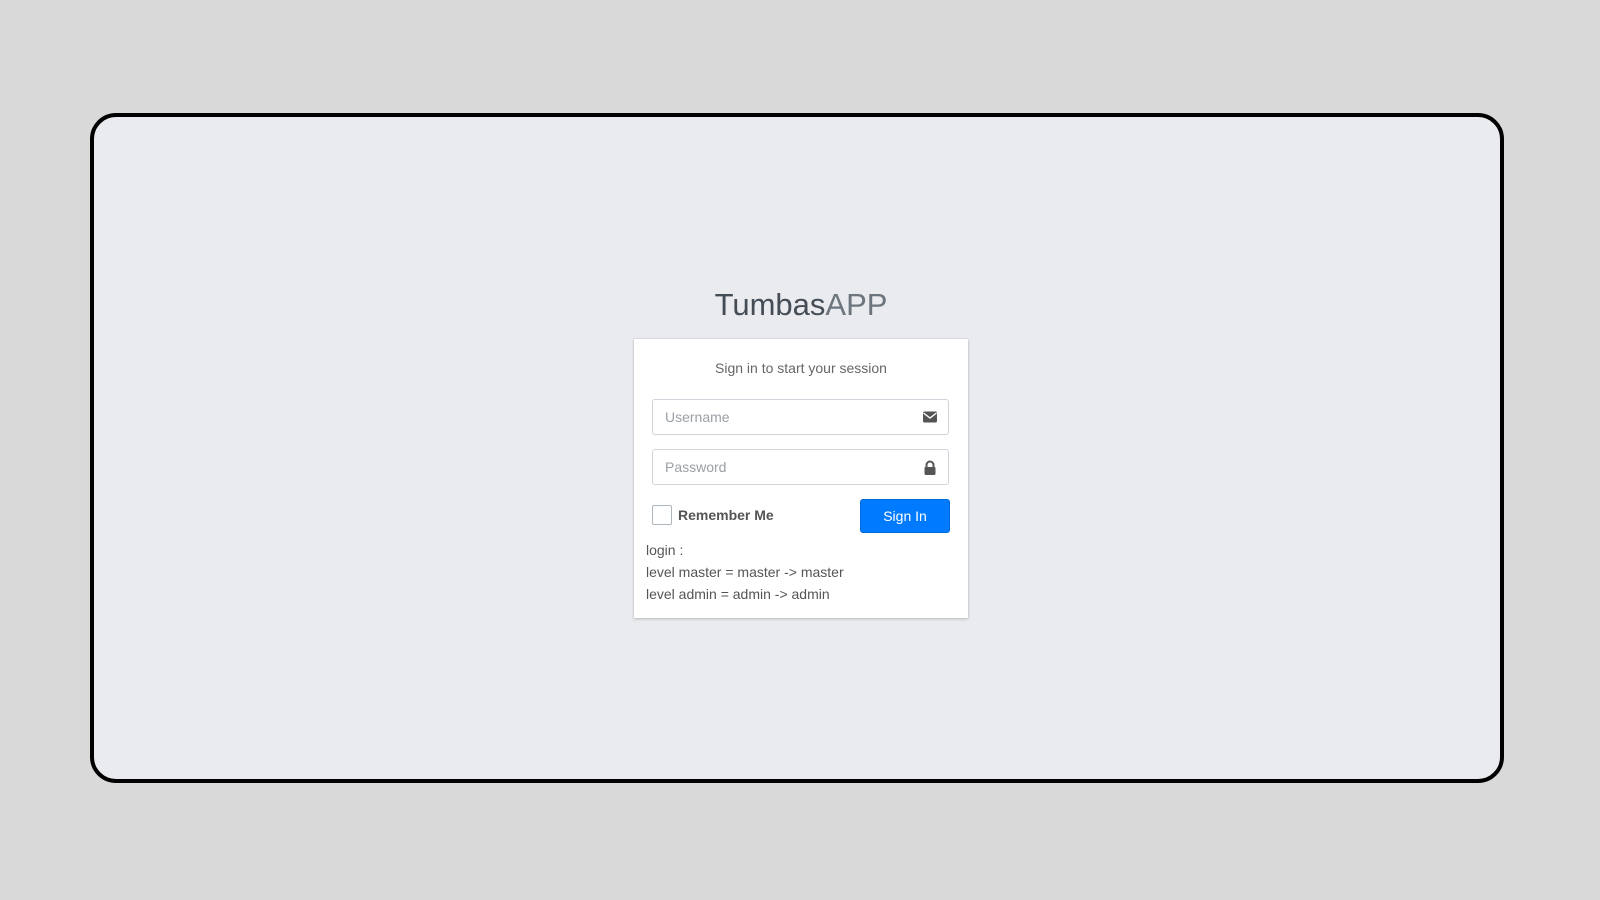  I want to click on password-input-group, so click(800, 467).